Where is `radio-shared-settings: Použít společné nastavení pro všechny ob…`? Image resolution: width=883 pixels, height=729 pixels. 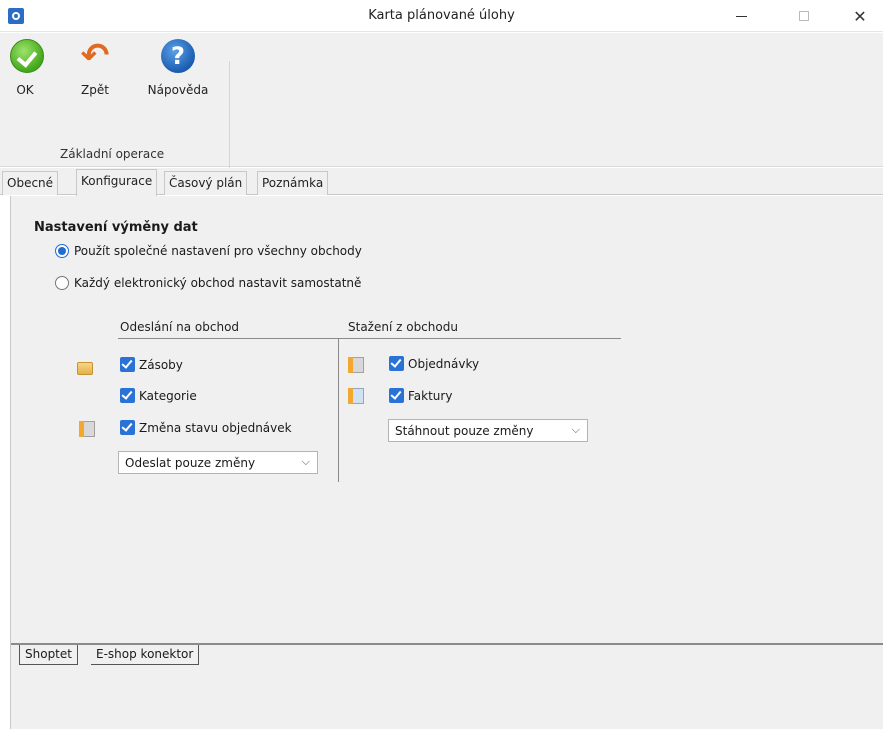
radio-shared-settings: Použít společné nastavení pro všechny ob… is located at coordinates (208, 251).